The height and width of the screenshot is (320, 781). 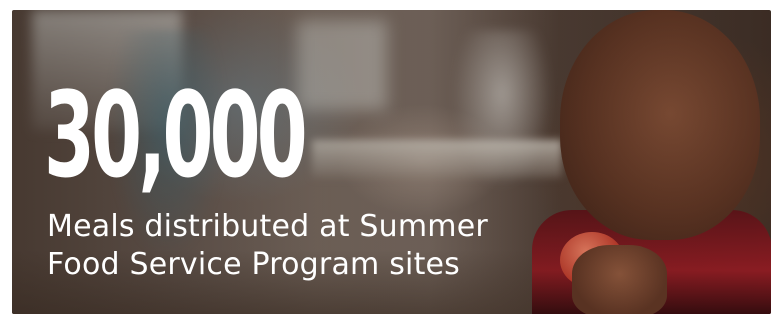 What do you see at coordinates (267, 226) in the screenshot?
I see `stat-caption-line: Meals distributed at Summer` at bounding box center [267, 226].